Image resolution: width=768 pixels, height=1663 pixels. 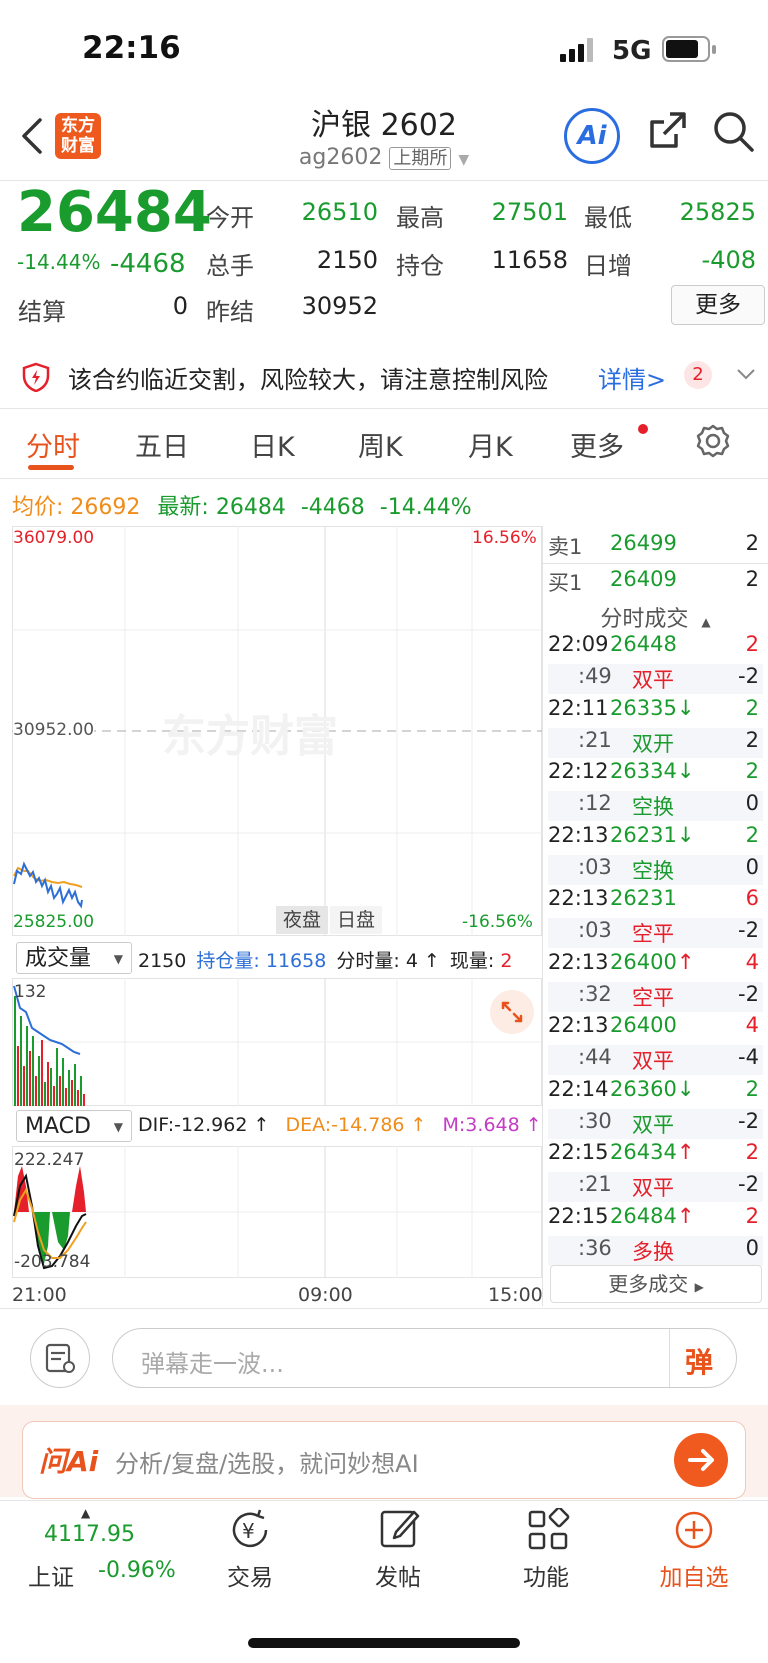 I want to click on tick-detail-row: :49 双平 -2, so click(x=655, y=679).